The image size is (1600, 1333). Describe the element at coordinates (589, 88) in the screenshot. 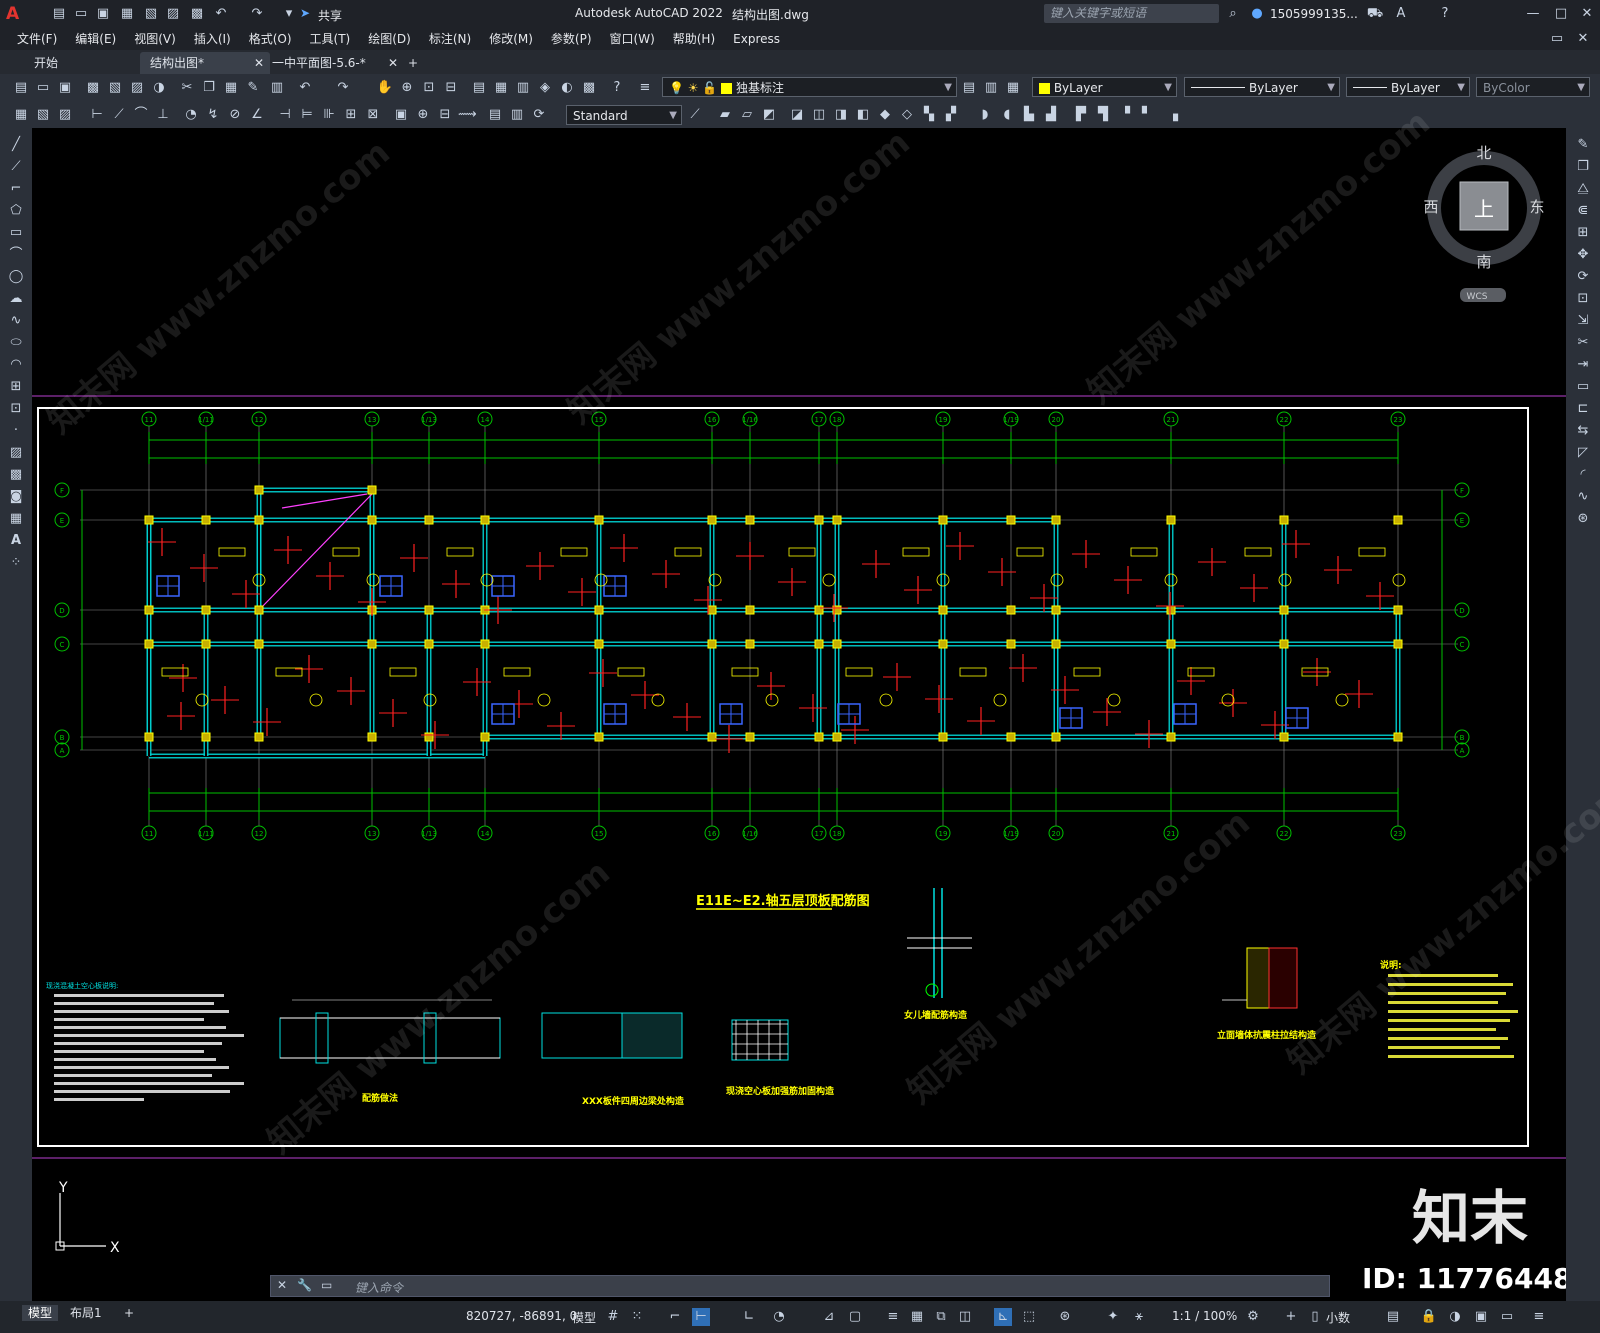

I see `calculator-icon: ▩` at that location.